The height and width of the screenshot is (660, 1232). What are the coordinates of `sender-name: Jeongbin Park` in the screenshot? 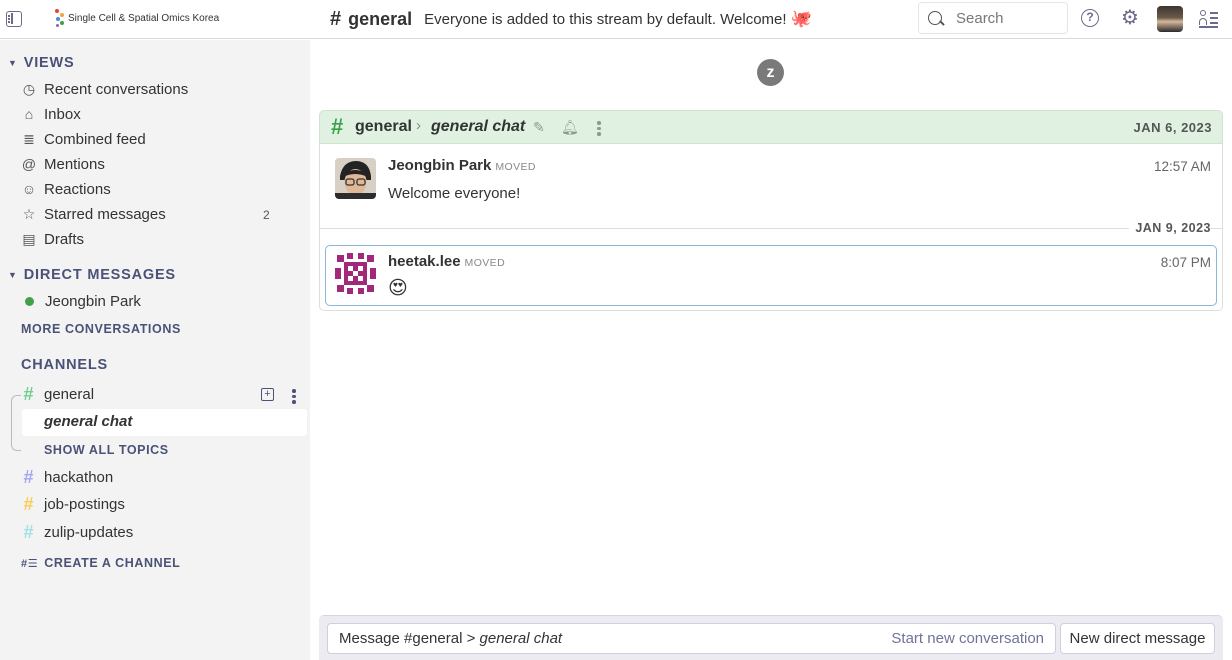 It's located at (440, 165).